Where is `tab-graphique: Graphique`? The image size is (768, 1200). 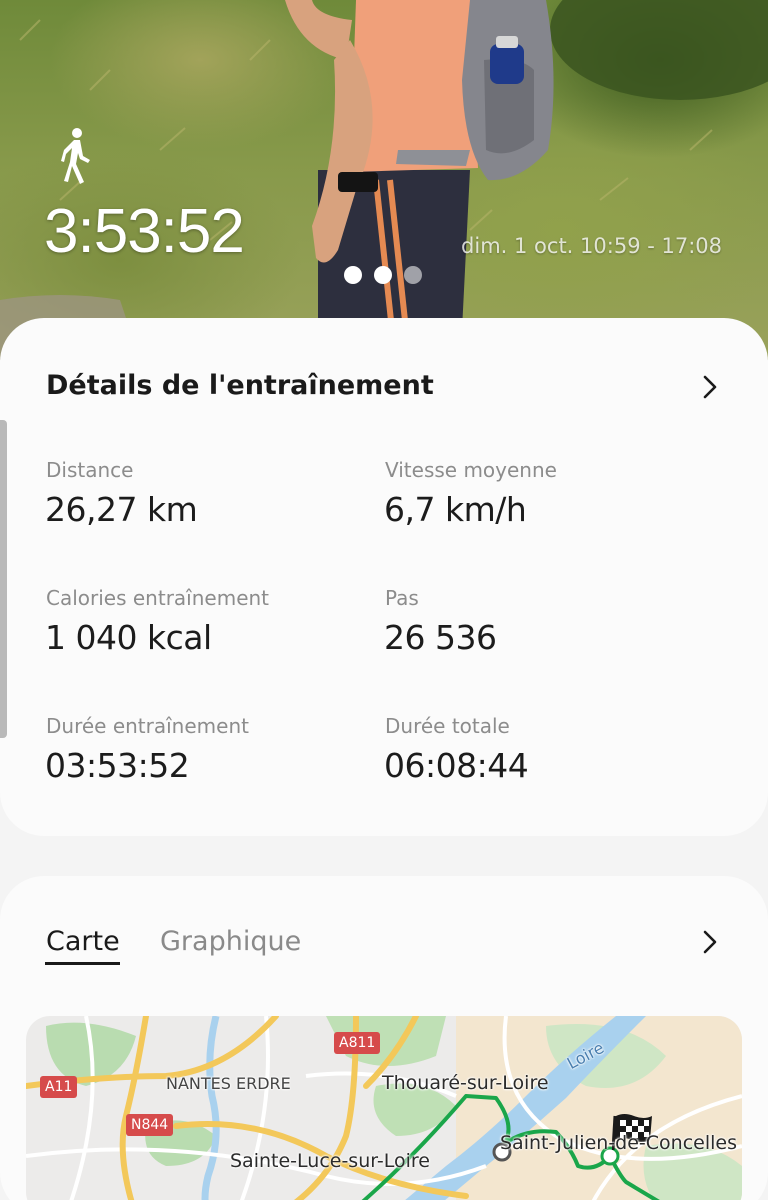
tab-graphique: Graphique is located at coordinates (230, 941).